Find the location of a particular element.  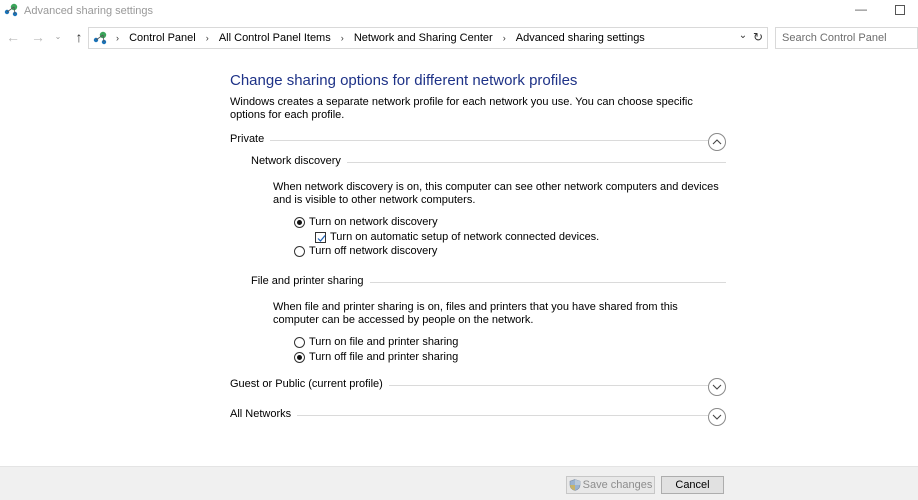

refresh-button: ↻ is located at coordinates (758, 37).